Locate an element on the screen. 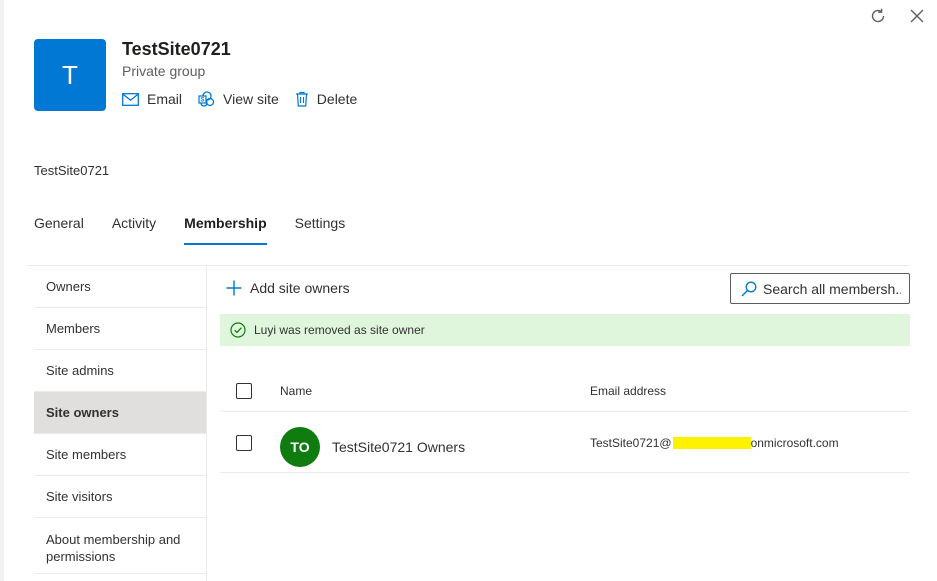 The width and height of the screenshot is (937, 581). email-suffix: onmicrosoft.com is located at coordinates (794, 443).